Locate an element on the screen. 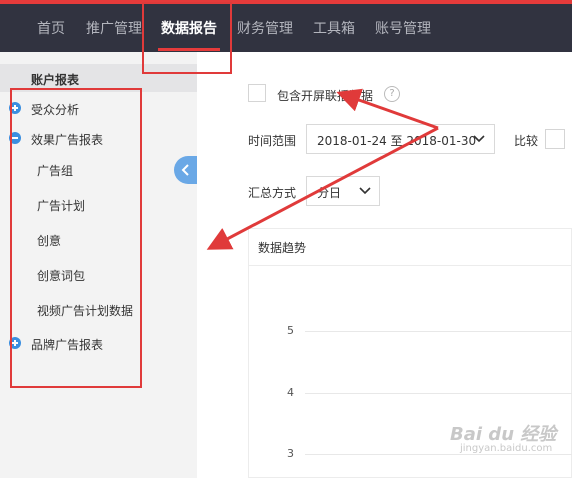 The width and height of the screenshot is (572, 478). chart-title: 数据趋势 is located at coordinates (282, 248).